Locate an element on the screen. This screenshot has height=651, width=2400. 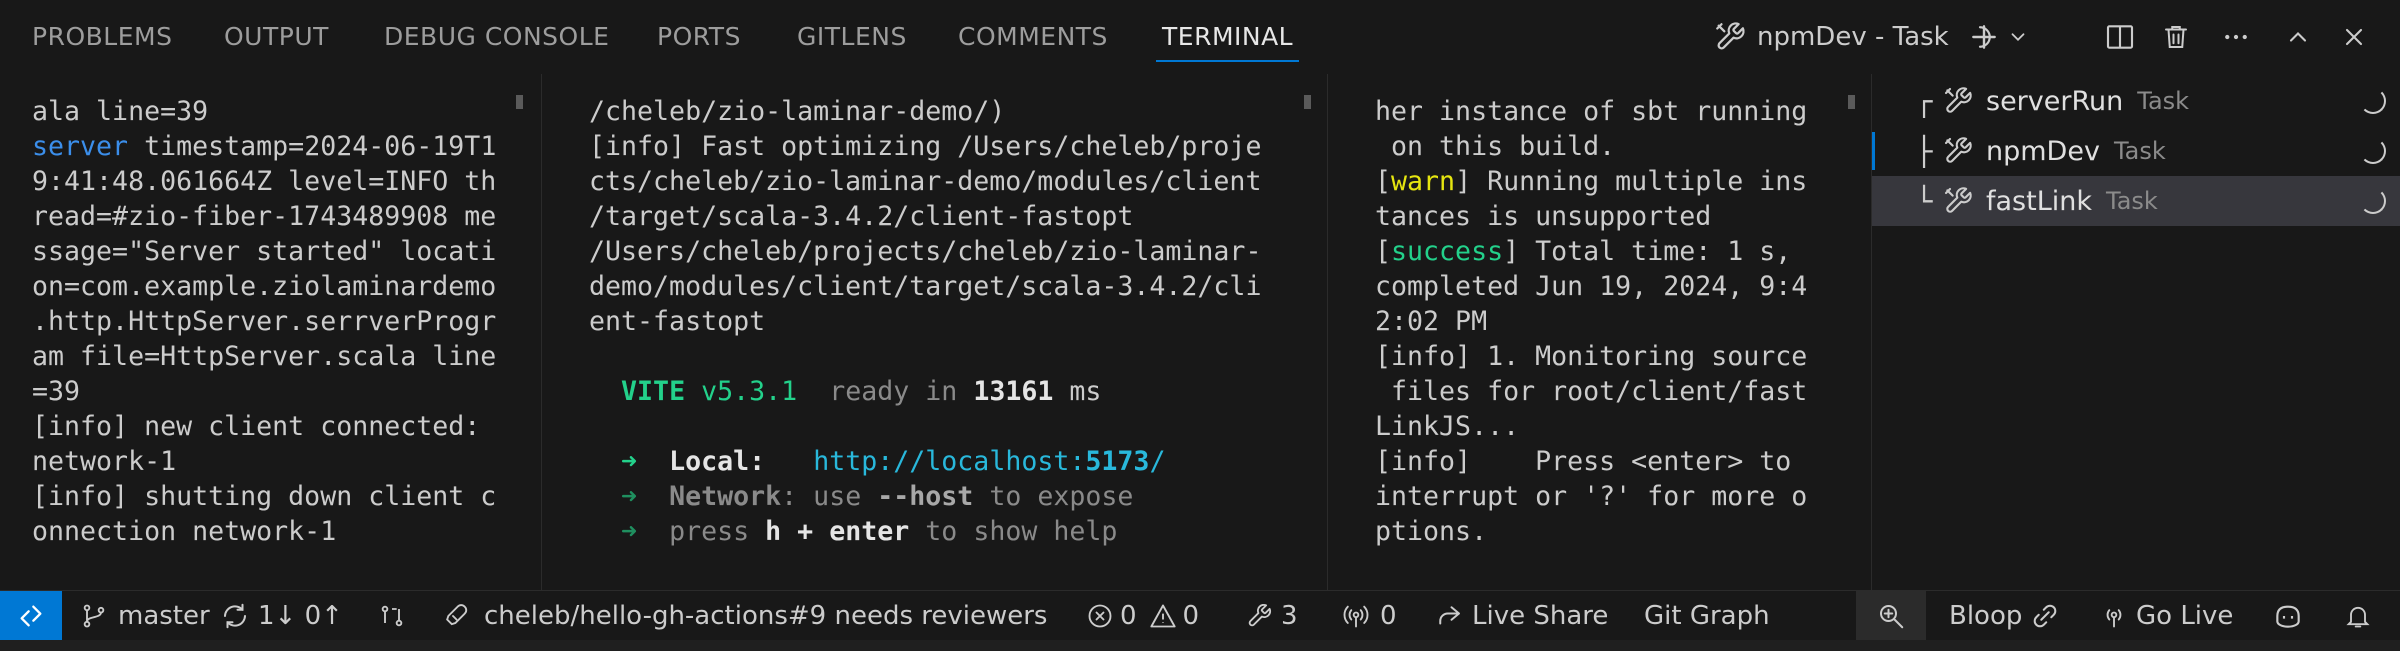
warning-icon is located at coordinates (1162, 616).